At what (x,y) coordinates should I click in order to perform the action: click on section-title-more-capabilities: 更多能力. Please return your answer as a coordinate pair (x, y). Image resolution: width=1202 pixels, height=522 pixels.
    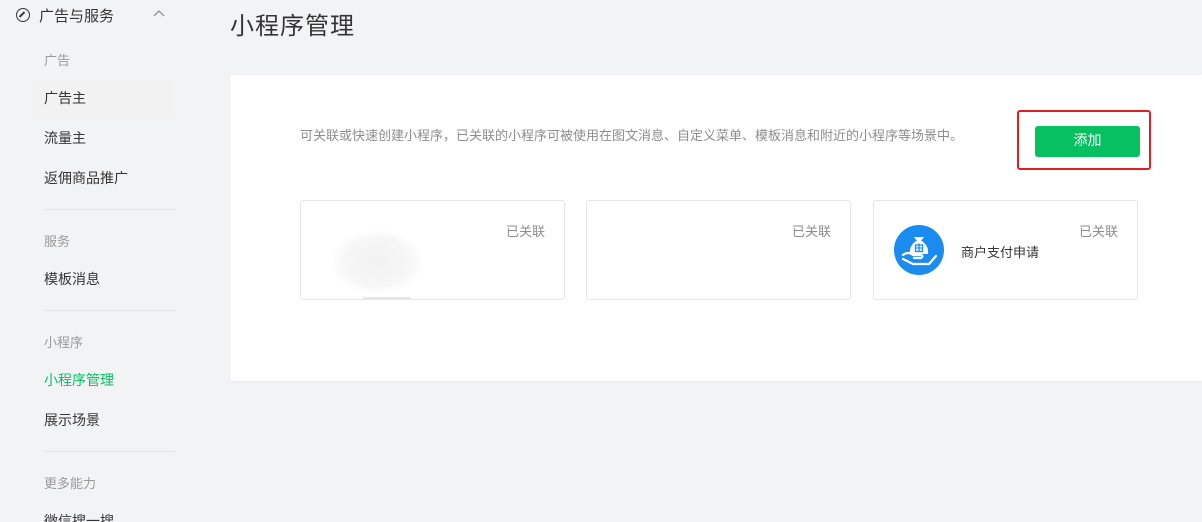
    Looking at the image, I should click on (70, 484).